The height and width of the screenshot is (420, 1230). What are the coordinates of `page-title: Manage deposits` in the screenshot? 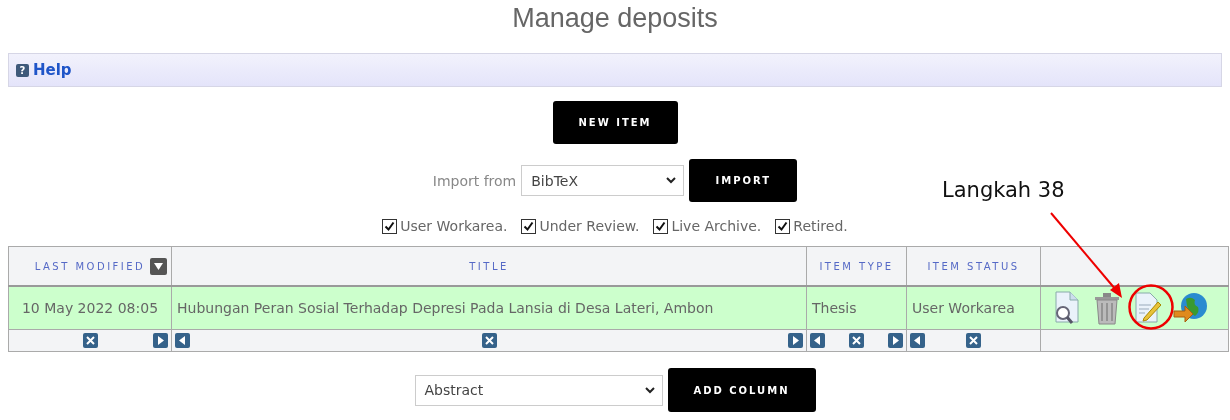 It's located at (615, 18).